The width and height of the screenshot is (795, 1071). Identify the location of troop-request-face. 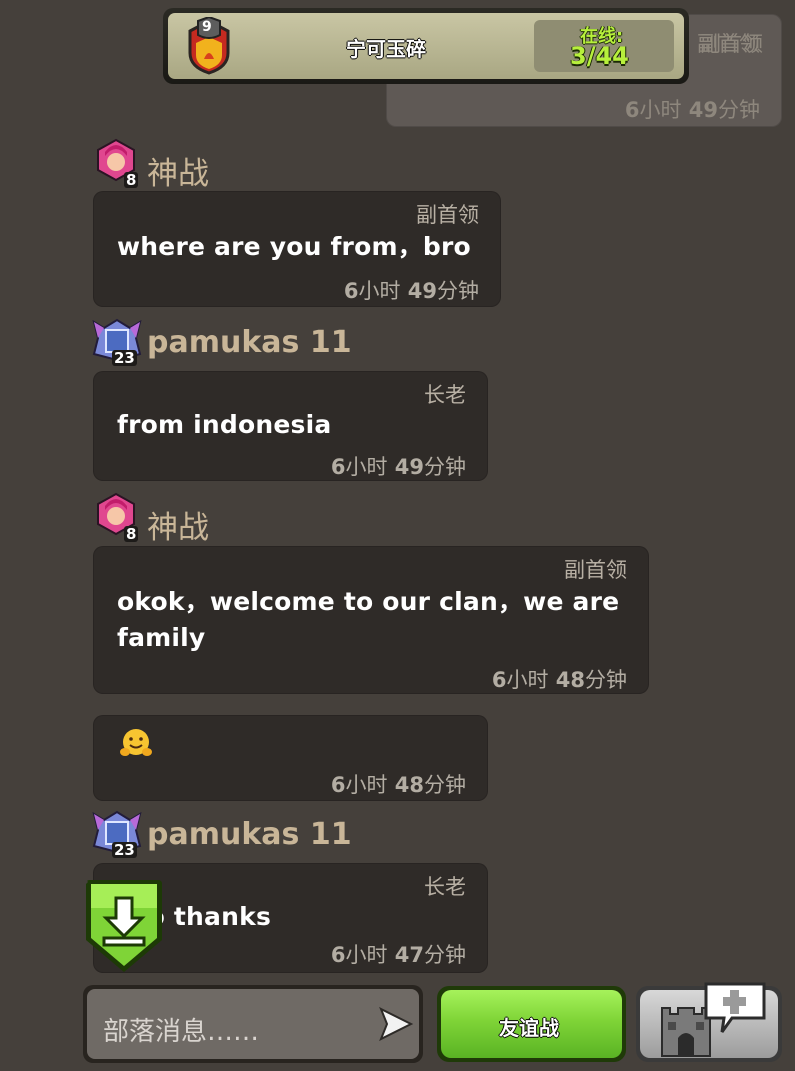
(709, 1020).